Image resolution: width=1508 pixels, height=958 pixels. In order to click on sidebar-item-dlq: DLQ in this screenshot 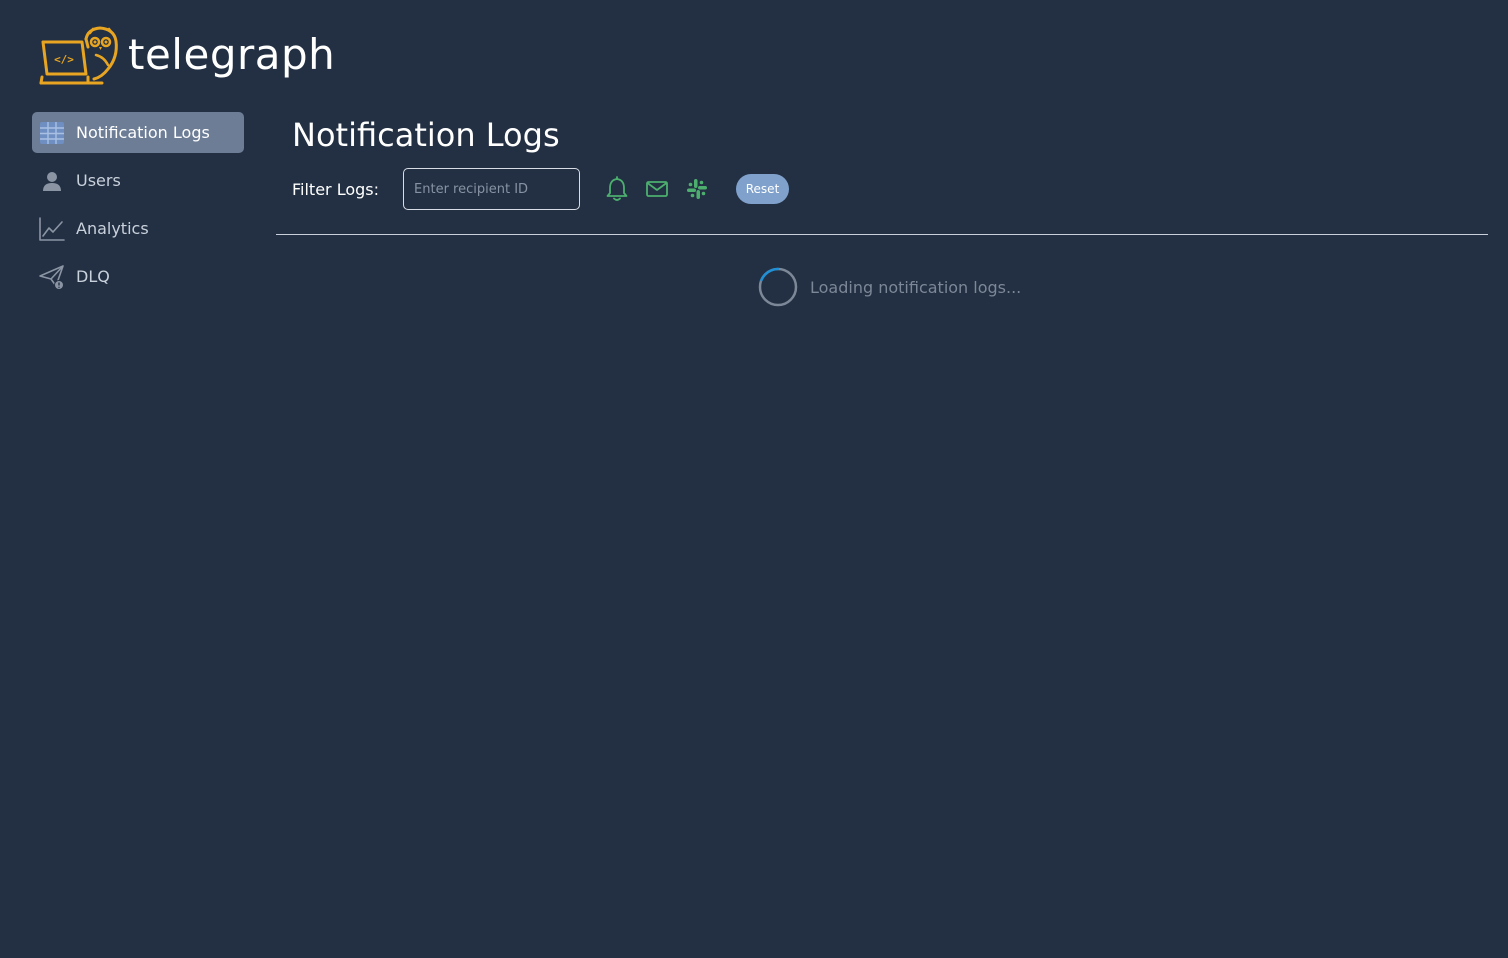, I will do `click(138, 276)`.